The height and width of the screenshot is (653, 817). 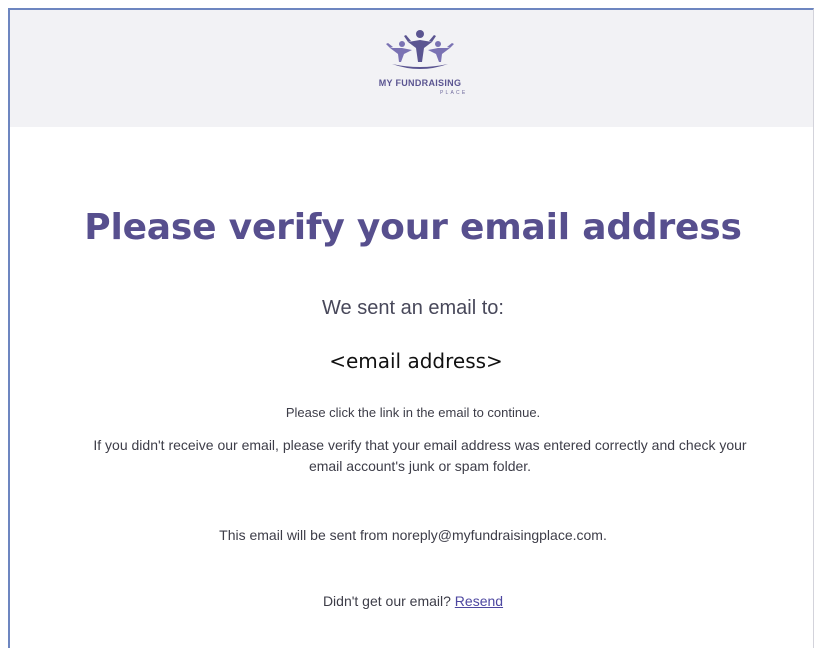 What do you see at coordinates (413, 308) in the screenshot?
I see `sent-to-label: We sent an email to:` at bounding box center [413, 308].